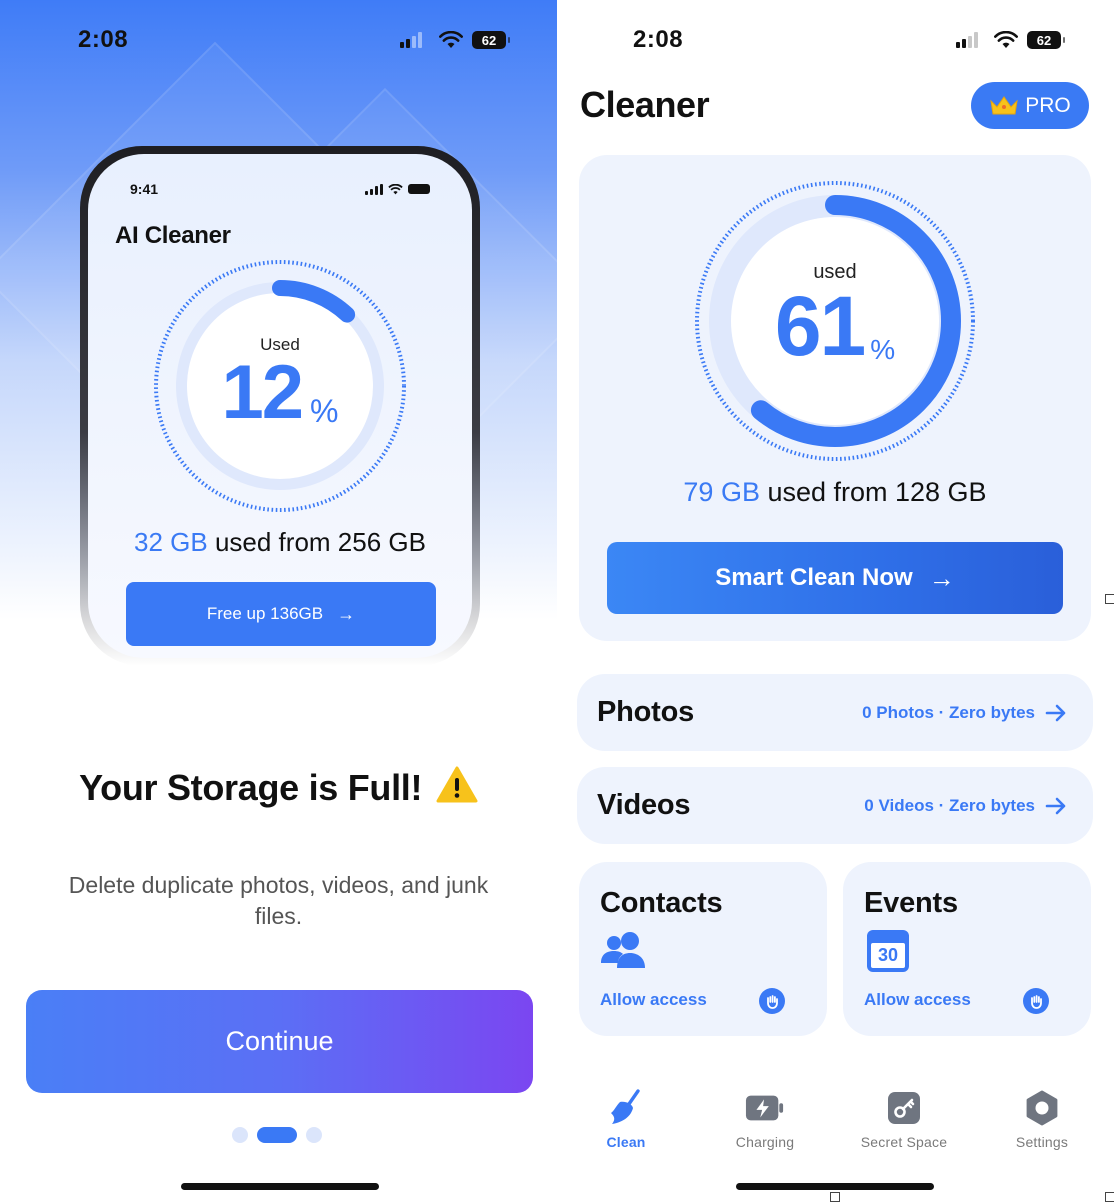 This screenshot has height=1202, width=1114. I want to click on storage-used-amount: 79 GB, so click(721, 492).